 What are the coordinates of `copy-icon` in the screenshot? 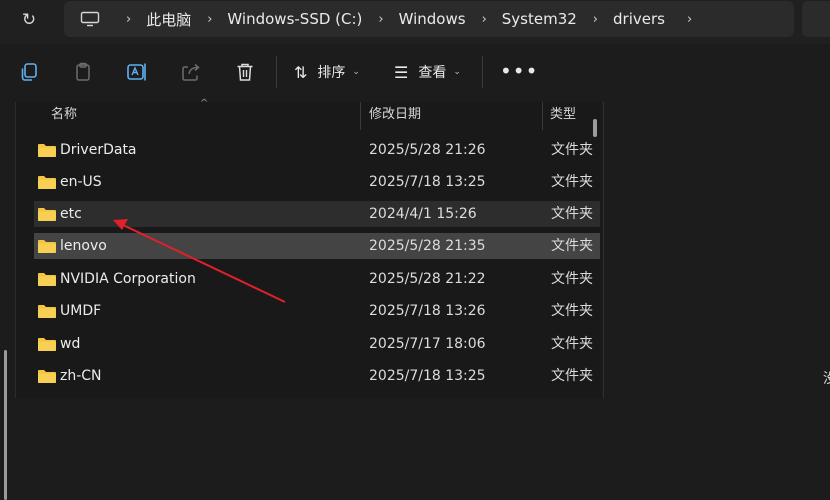 It's located at (29, 72).